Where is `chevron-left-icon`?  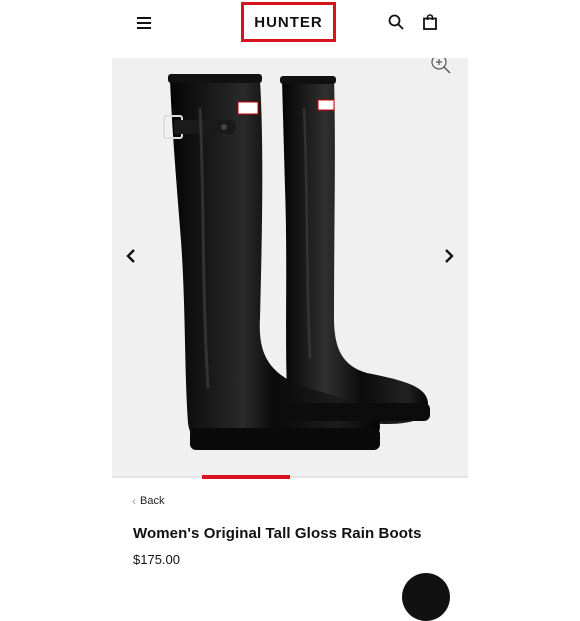 chevron-left-icon is located at coordinates (132, 256).